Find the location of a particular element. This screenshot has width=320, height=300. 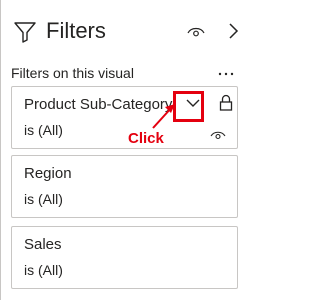

pane-title: Filters is located at coordinates (76, 30).